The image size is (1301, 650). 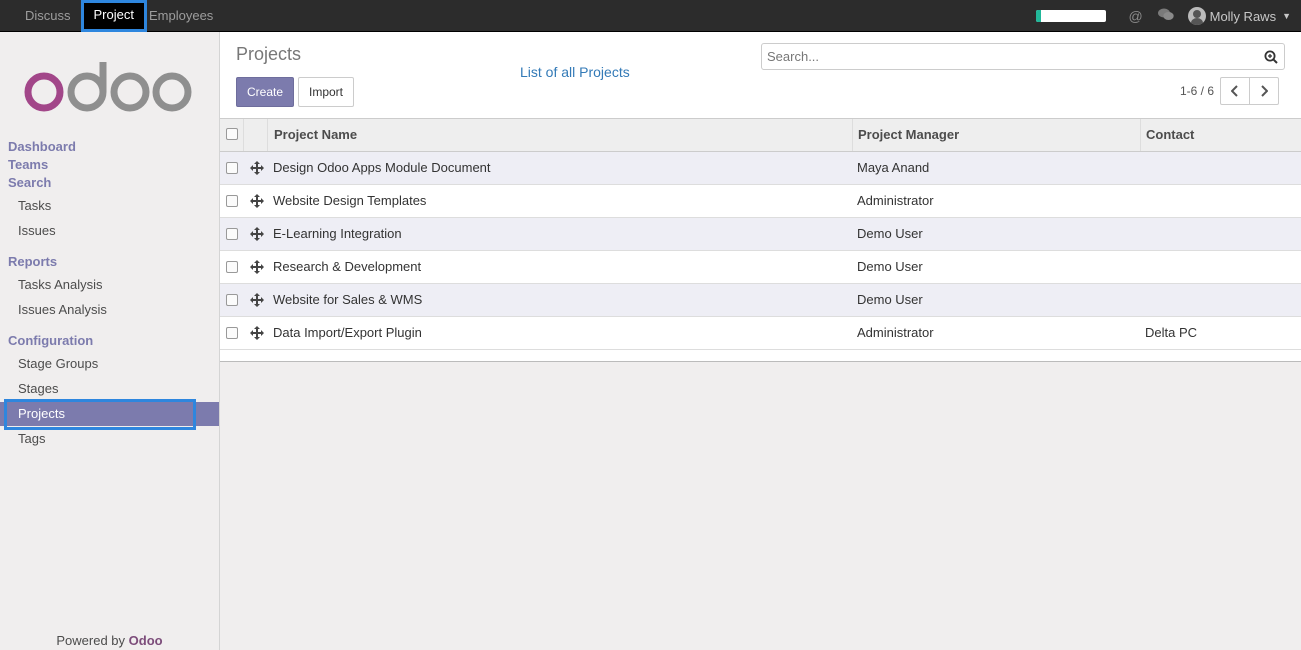 What do you see at coordinates (28, 164) in the screenshot?
I see `sidebar-section-teams: Teams` at bounding box center [28, 164].